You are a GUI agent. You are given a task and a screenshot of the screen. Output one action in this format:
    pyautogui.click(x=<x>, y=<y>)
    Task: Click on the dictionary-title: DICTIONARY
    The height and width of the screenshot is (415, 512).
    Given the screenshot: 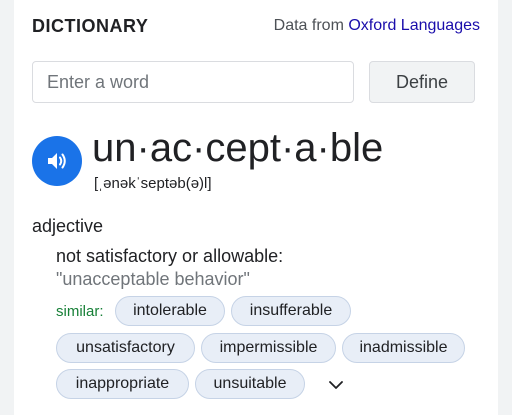 What is the action you would take?
    pyautogui.click(x=90, y=26)
    